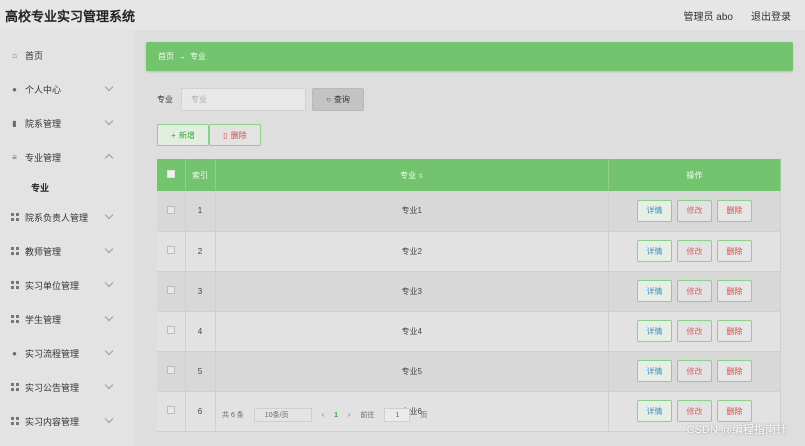 The width and height of the screenshot is (805, 446). I want to click on sidebar-item-label: 实习内容管理, so click(52, 421).